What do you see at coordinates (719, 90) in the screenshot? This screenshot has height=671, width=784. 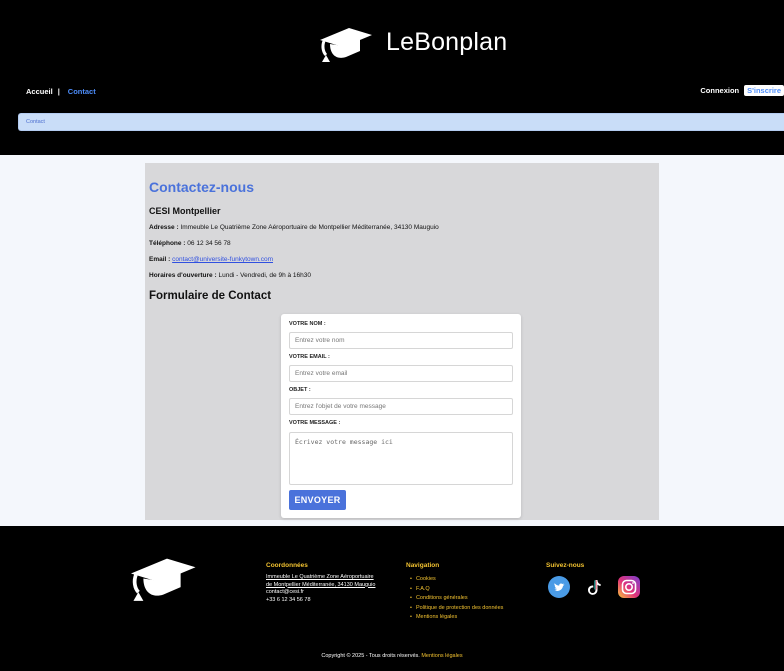 I see `login-link: Connexion` at bounding box center [719, 90].